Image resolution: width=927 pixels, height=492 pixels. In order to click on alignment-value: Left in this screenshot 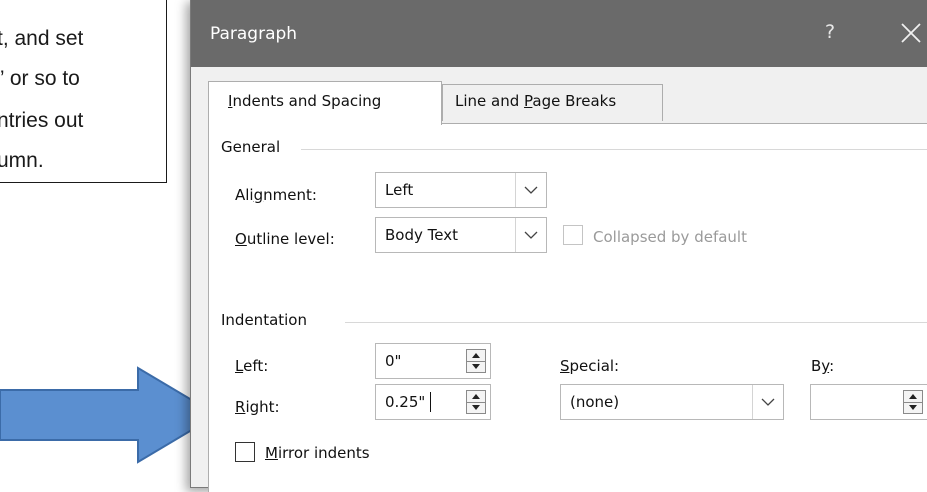, I will do `click(399, 190)`.